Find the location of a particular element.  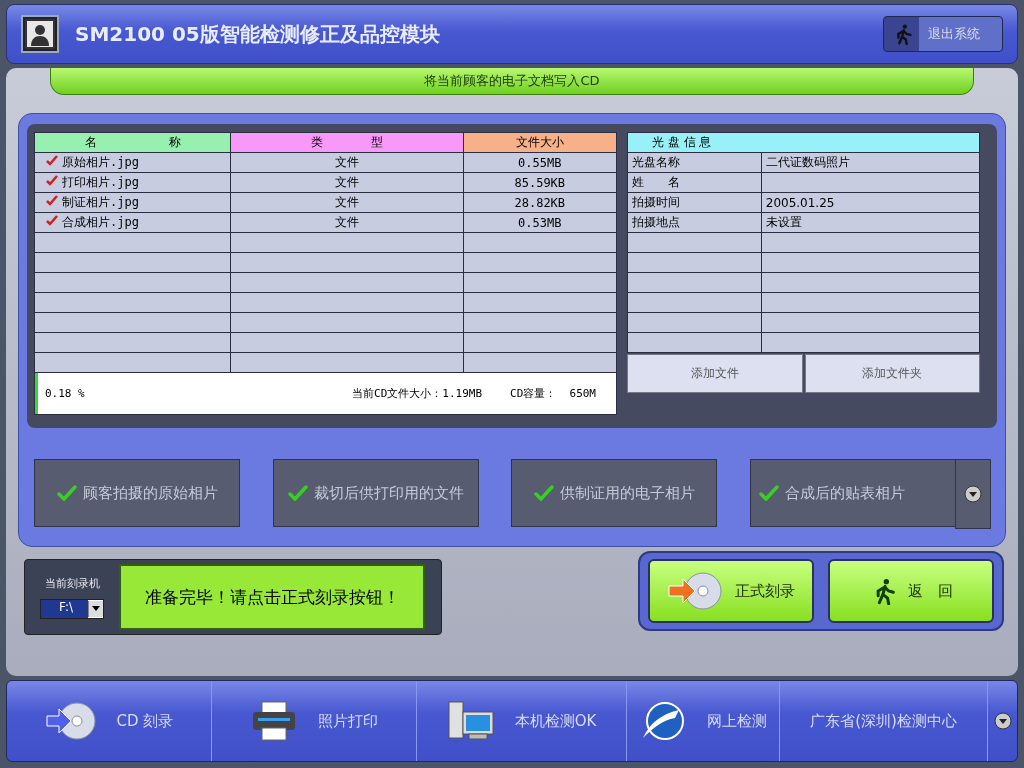

status-message: 准备完毕！请点击正式刻录按钮！ is located at coordinates (272, 597).